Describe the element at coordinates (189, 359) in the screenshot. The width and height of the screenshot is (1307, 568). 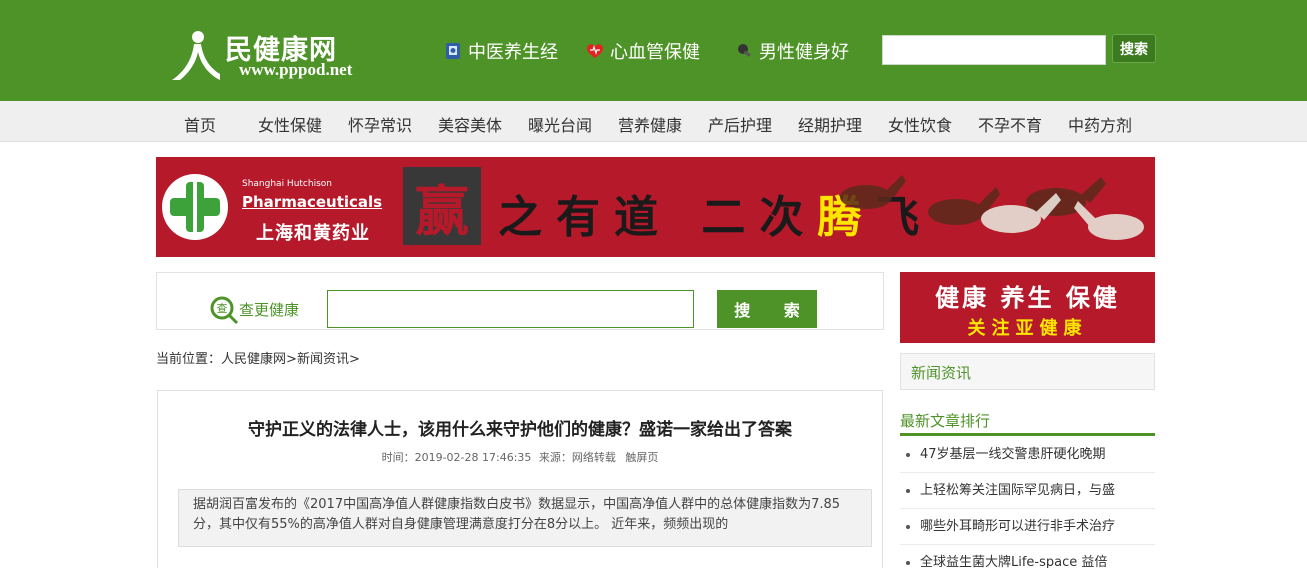
I see `breadcrumb-prefix: 当前位置：` at that location.